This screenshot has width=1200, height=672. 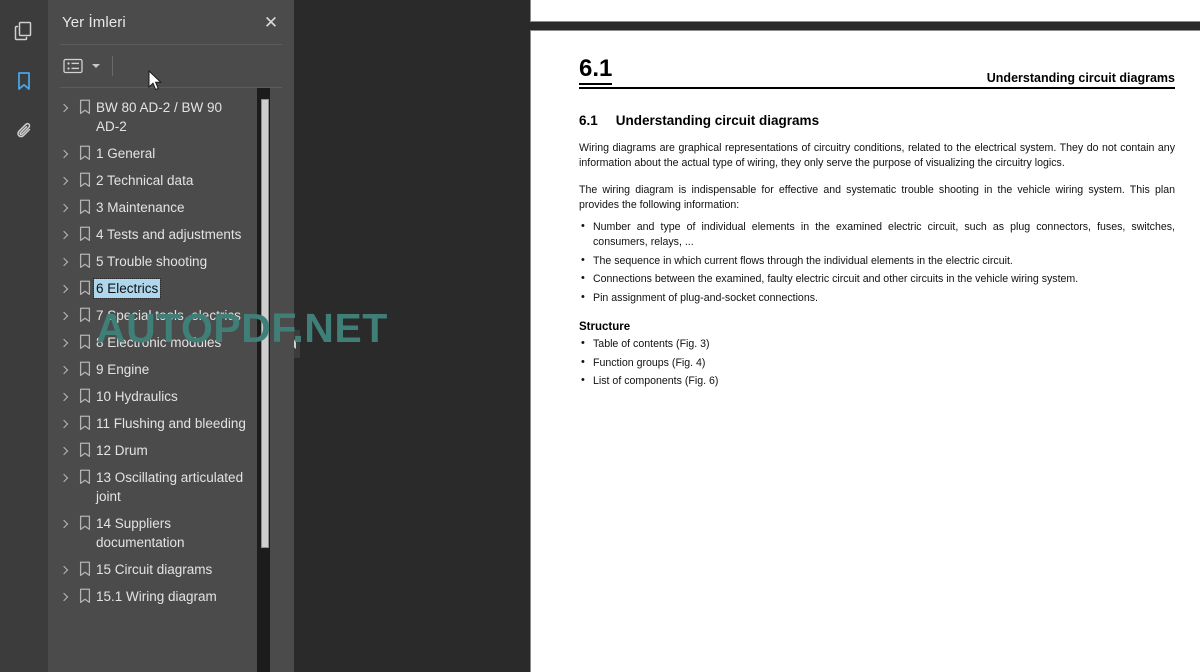 What do you see at coordinates (877, 381) in the screenshot?
I see `structure-list-item: List of components (Fig. 6)` at bounding box center [877, 381].